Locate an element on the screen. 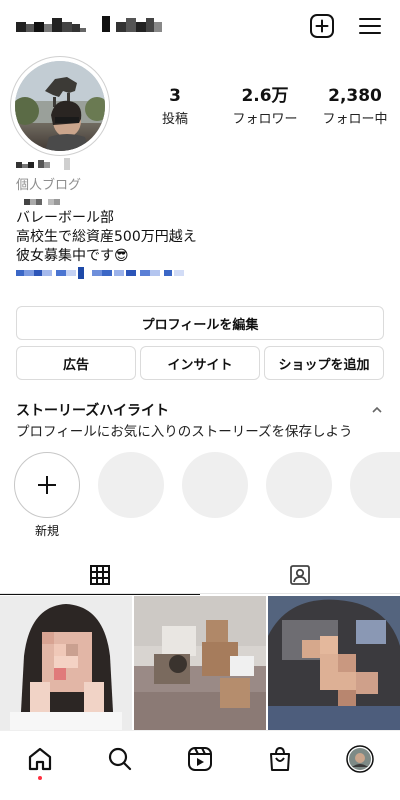 Image resolution: width=400 pixels, height=800 pixels. nav-shop is located at coordinates (280, 758).